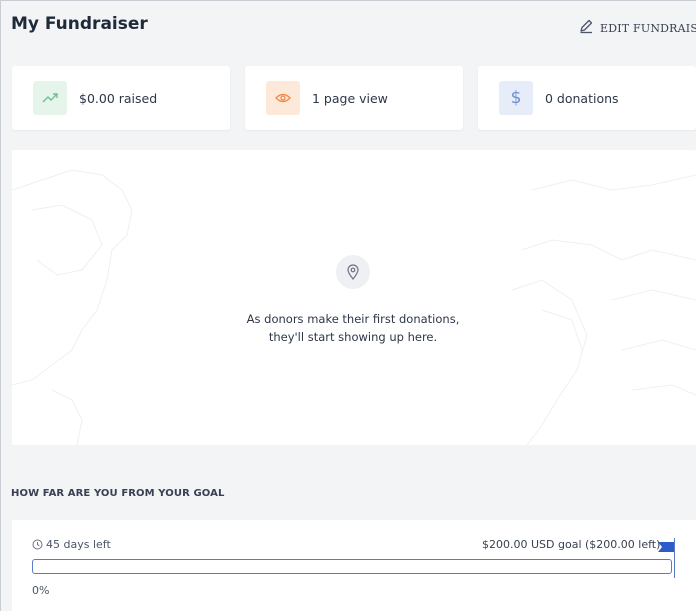  I want to click on goal-progress-bar, so click(352, 566).